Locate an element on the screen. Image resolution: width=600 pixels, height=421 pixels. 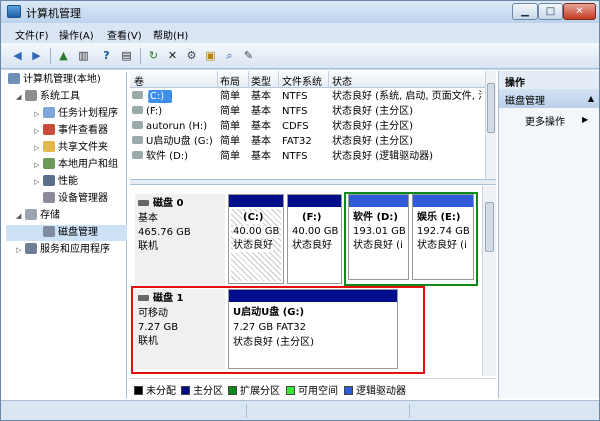
tree-item-services-apps: ▷ 服务和应用程序 is located at coordinates (66, 250).